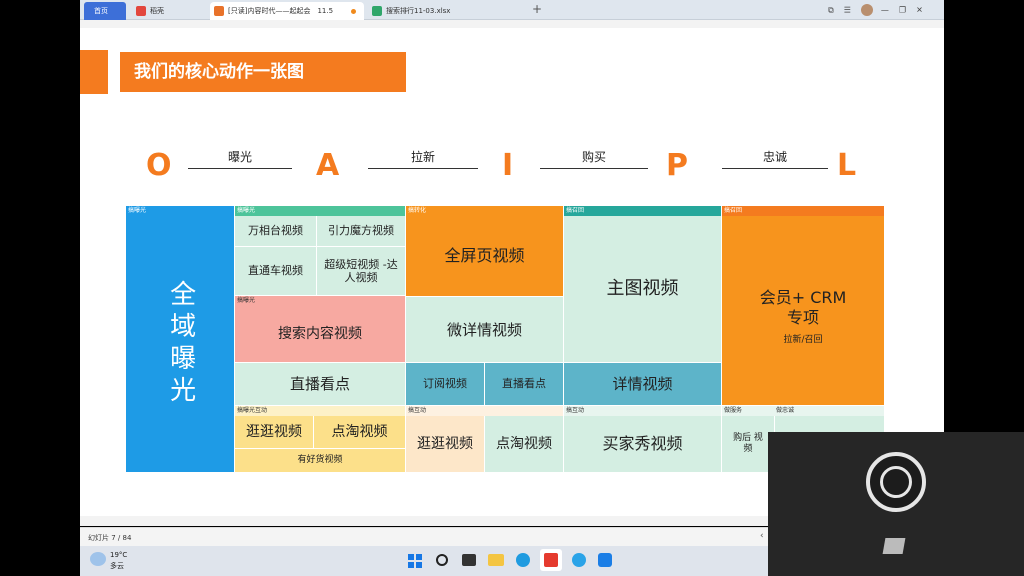  Describe the element at coordinates (894, 546) in the screenshot. I see `camera-off-icon` at that location.